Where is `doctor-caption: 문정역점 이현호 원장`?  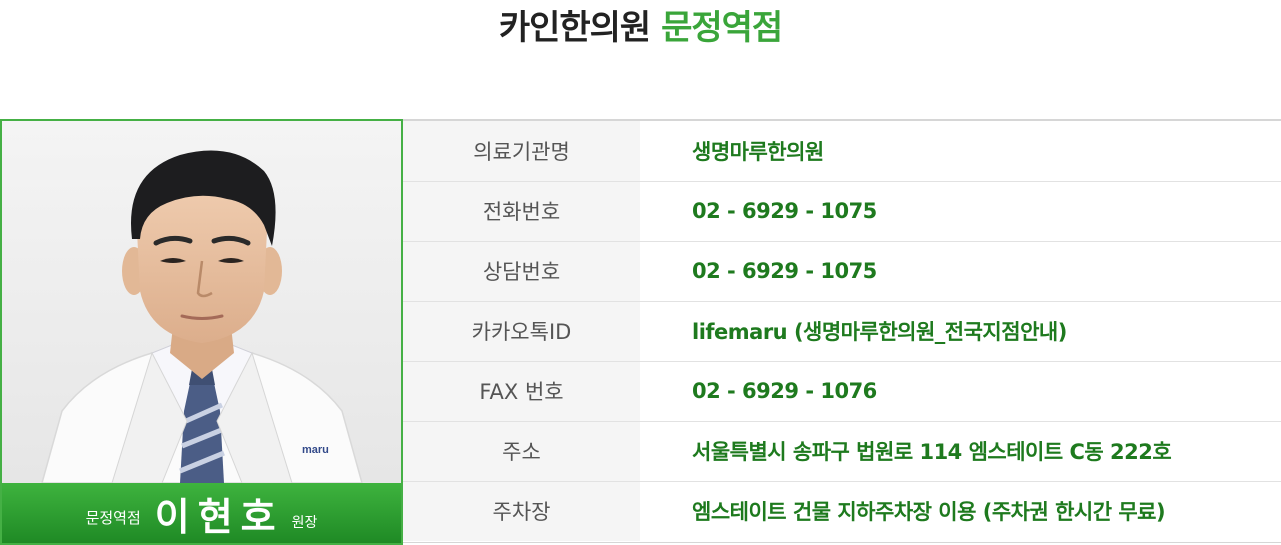 doctor-caption: 문정역점 이현호 원장 is located at coordinates (201, 513).